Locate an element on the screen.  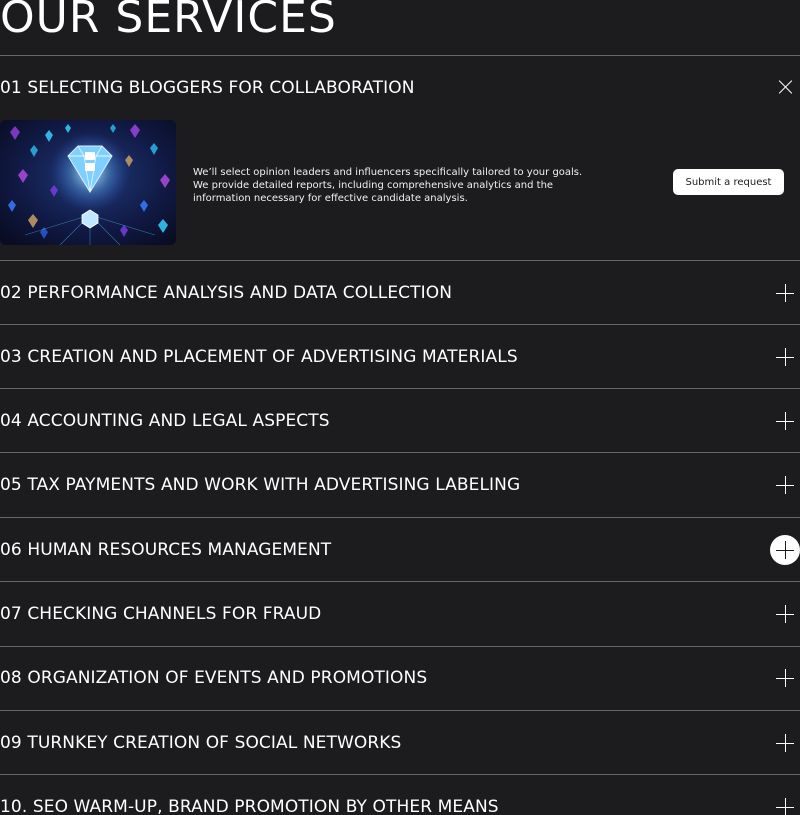
submit-request-button: Submit a request is located at coordinates (728, 182).